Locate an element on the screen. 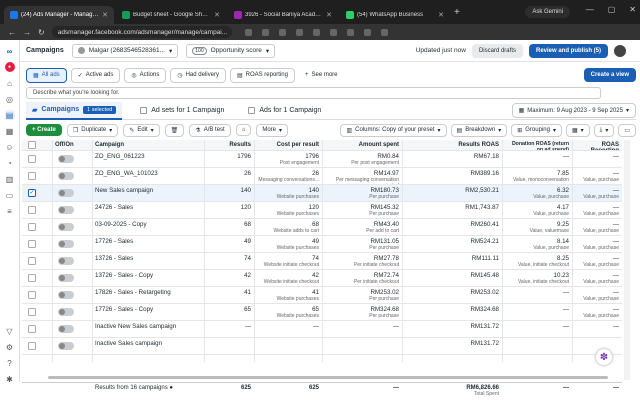  new-tab-icon: + is located at coordinates (457, 12).